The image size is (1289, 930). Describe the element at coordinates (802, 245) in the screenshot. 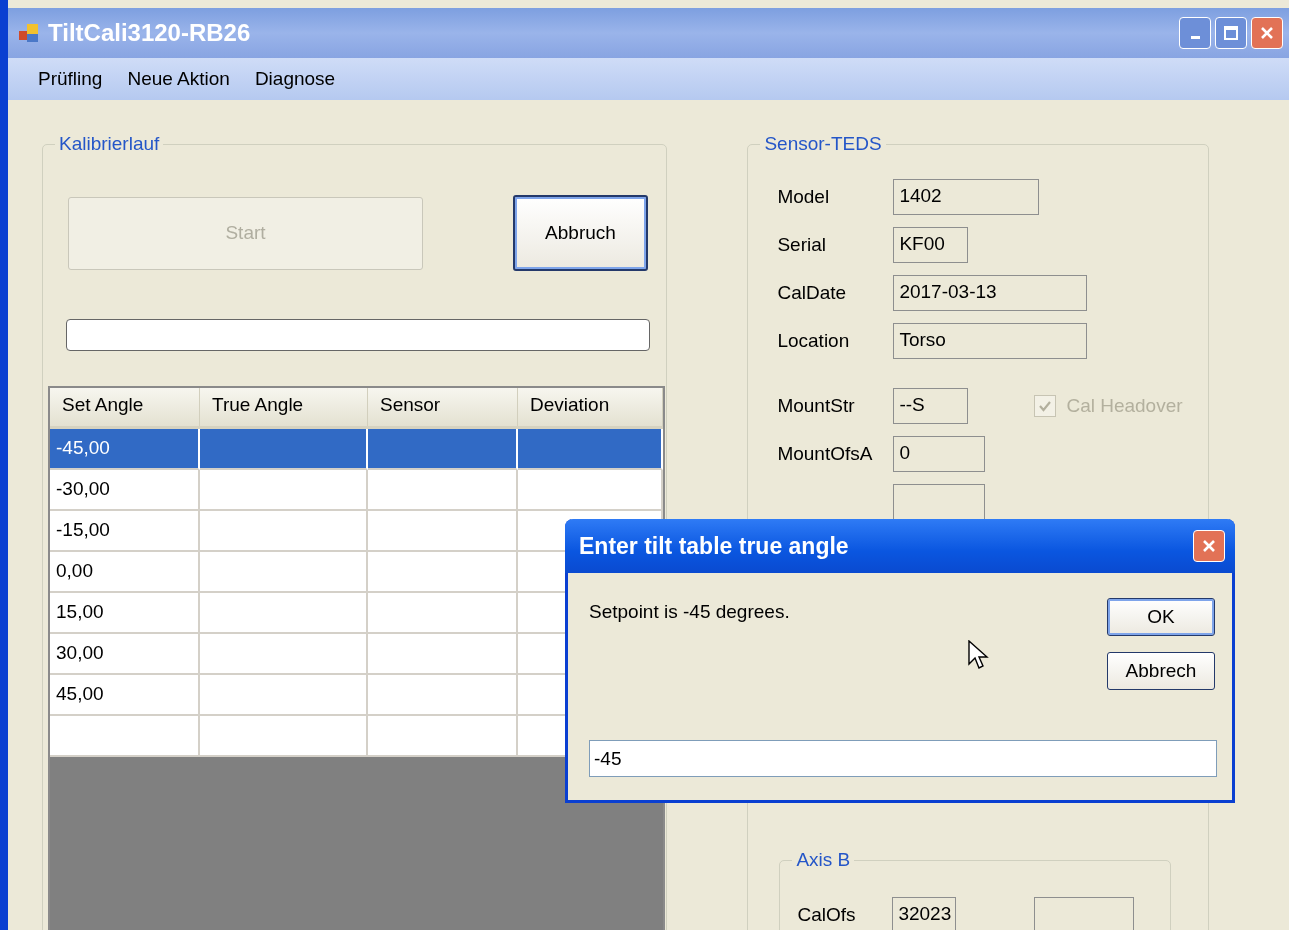

I see `field-label: Serial` at that location.